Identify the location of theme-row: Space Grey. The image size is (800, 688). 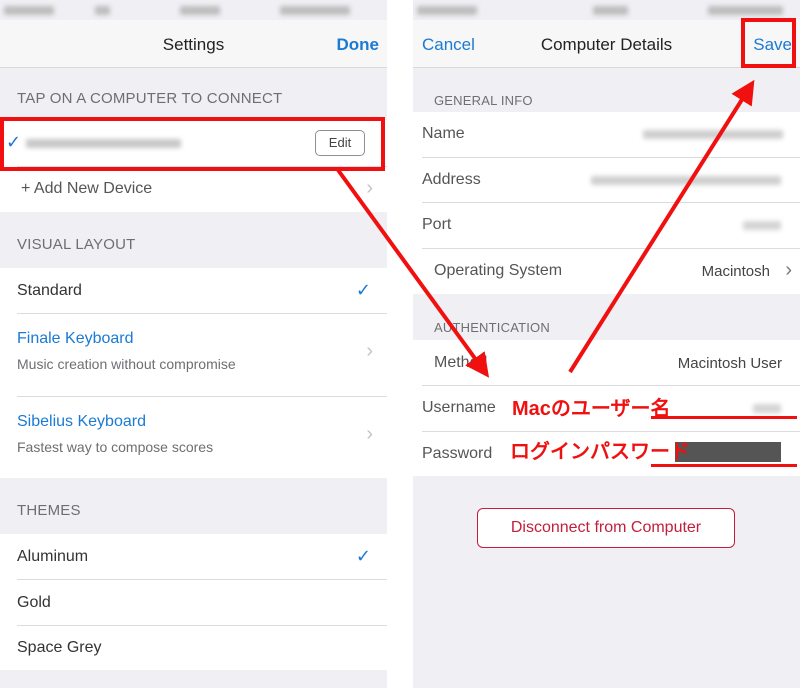
(193, 648).